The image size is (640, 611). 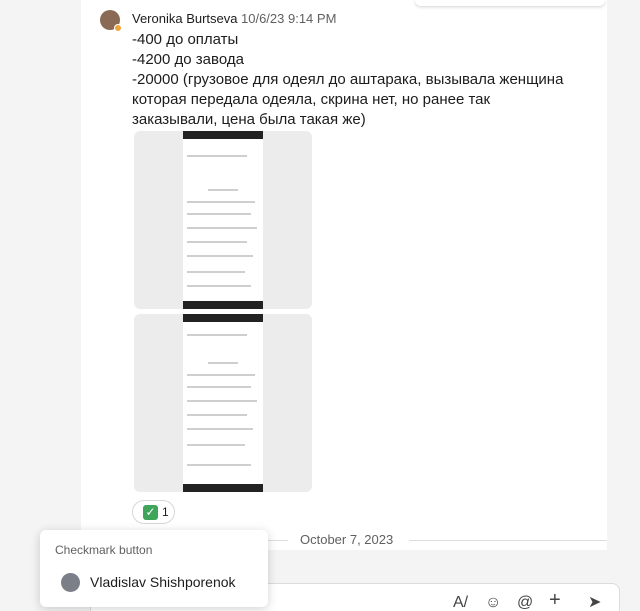 What do you see at coordinates (525, 602) in the screenshot?
I see `mention-icon: @` at bounding box center [525, 602].